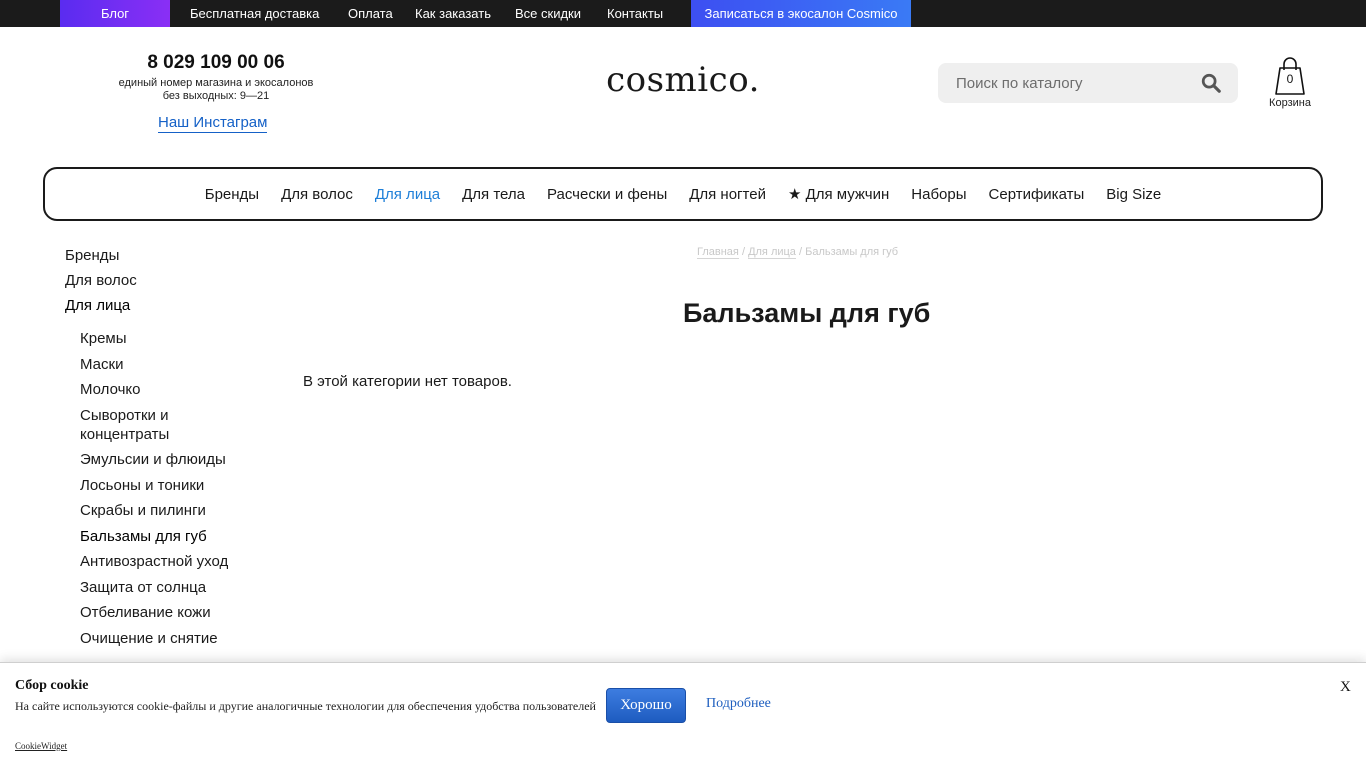  Describe the element at coordinates (801, 13) in the screenshot. I see `topbar-salon-booking-link: Записаться в экосалон Cosmico` at that location.